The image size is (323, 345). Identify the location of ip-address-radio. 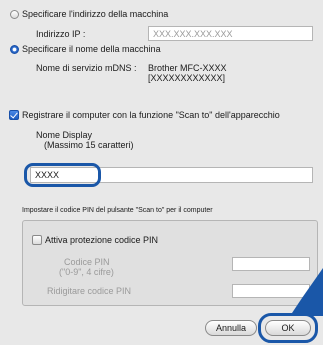
(14, 14).